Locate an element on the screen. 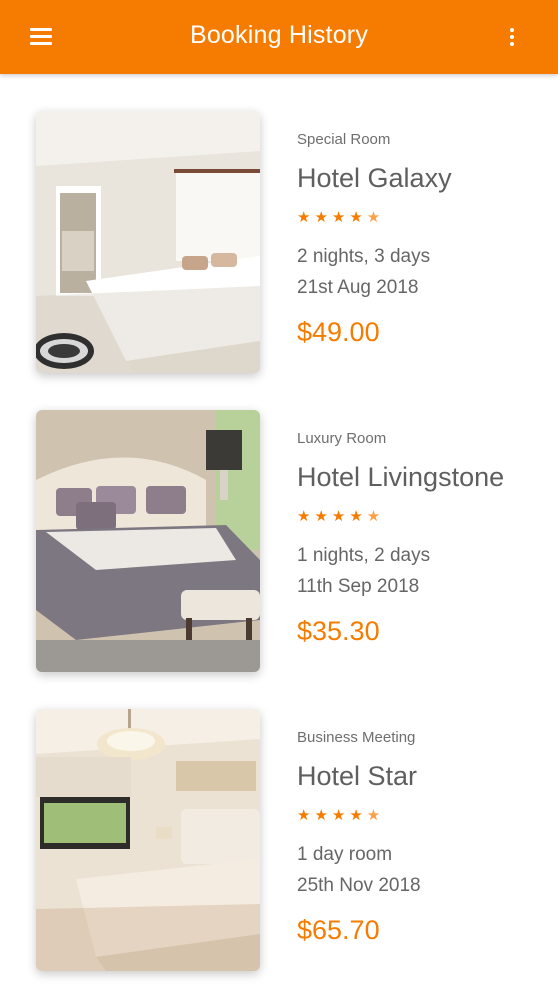  booking-price: $65.70 is located at coordinates (338, 930).